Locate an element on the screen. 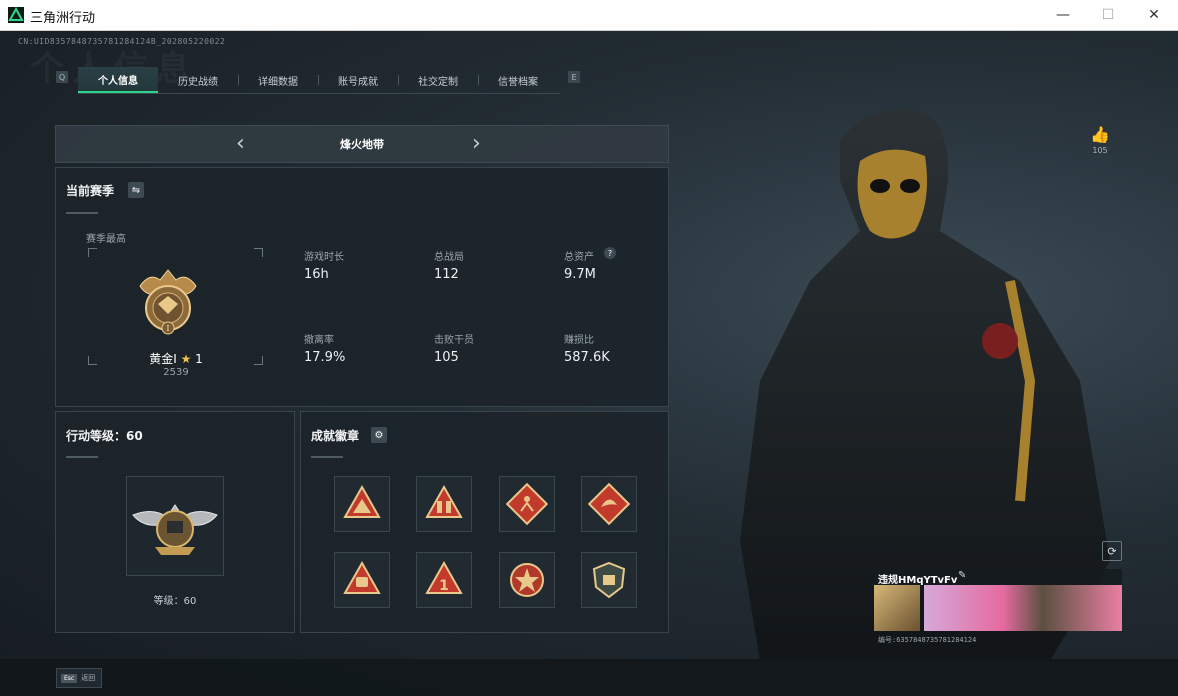  rank-stars: 1 is located at coordinates (199, 359).